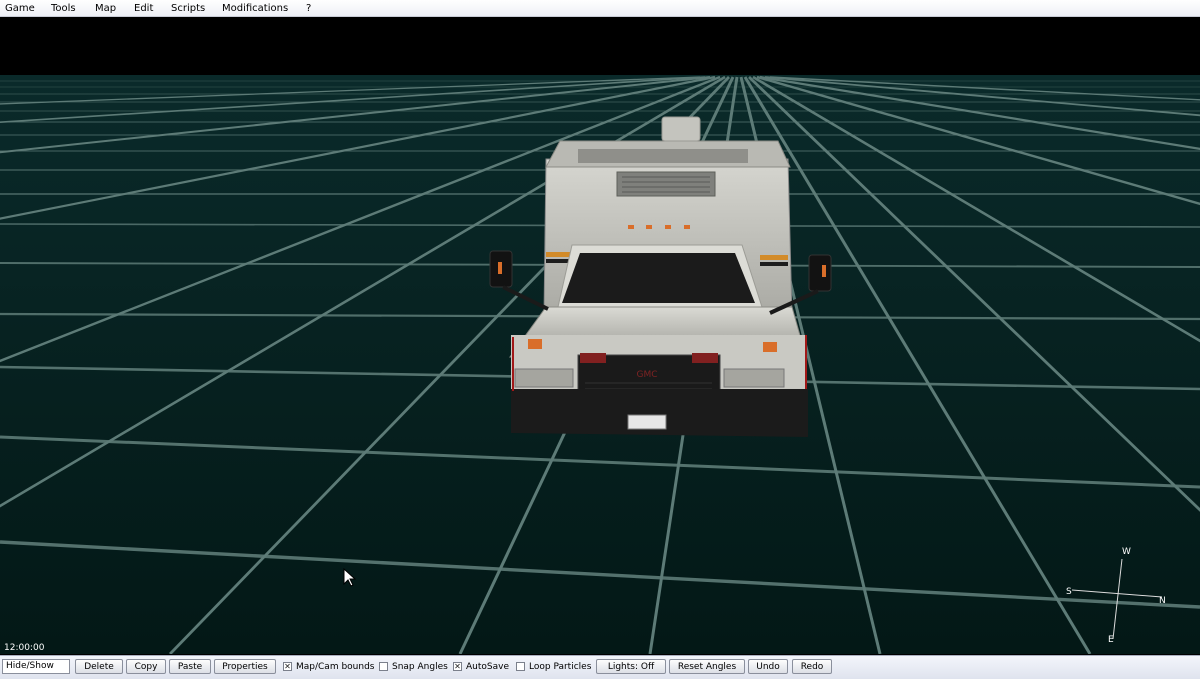  What do you see at coordinates (1126, 552) in the screenshot?
I see `compass-label-west: W` at bounding box center [1126, 552].